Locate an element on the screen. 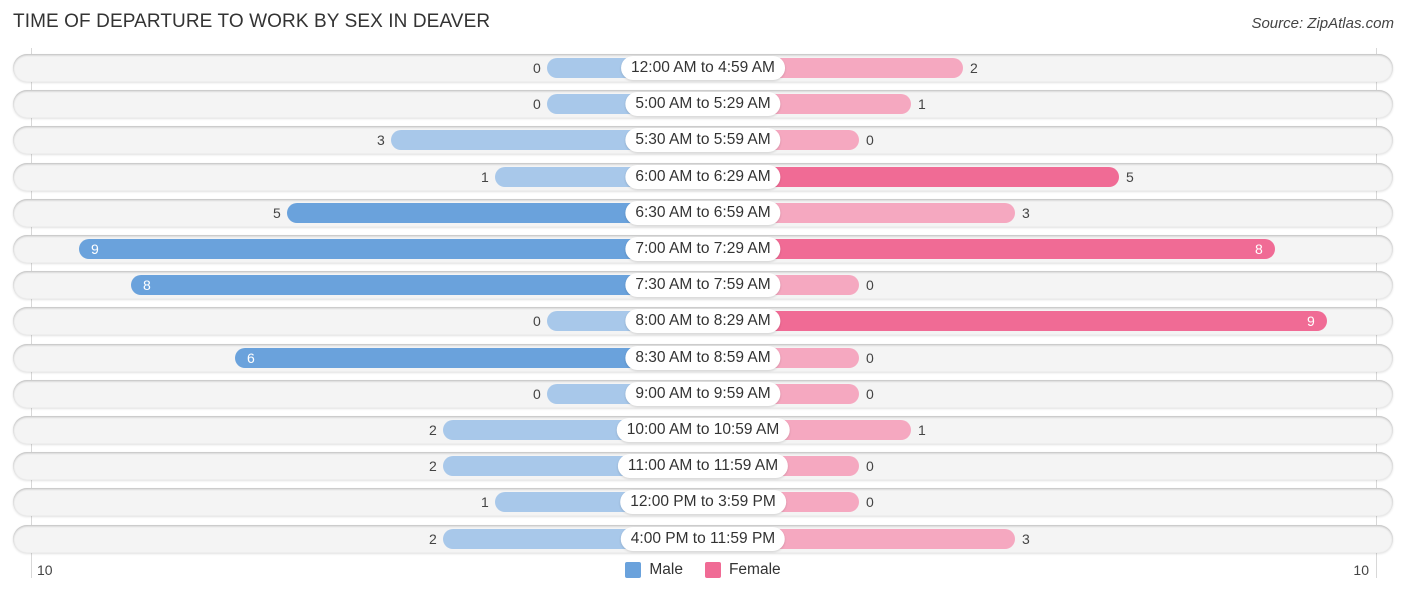 The height and width of the screenshot is (595, 1406). category-label: 12:00 PM to 3:59 PM is located at coordinates (703, 502).